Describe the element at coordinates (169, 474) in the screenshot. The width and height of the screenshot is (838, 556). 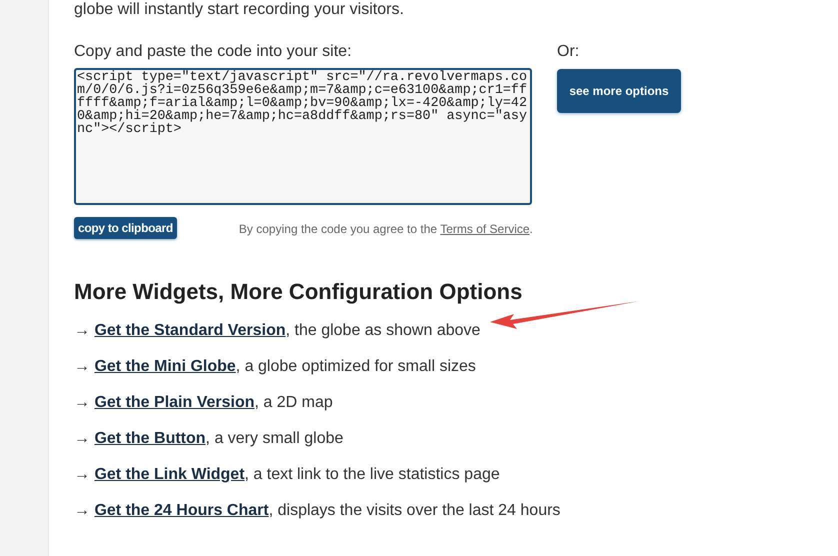
I see `widget-link: Get the Link Widget` at that location.